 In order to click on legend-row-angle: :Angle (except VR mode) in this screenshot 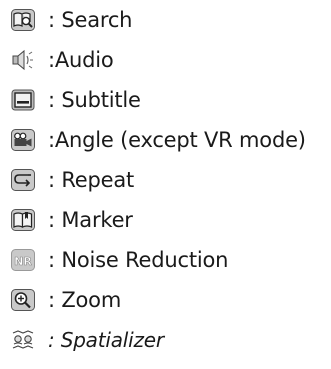, I will do `click(165, 140)`.